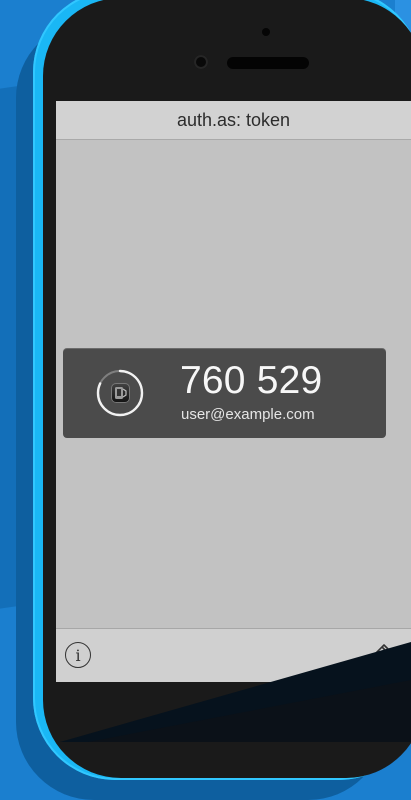 Image resolution: width=411 pixels, height=800 pixels. What do you see at coordinates (201, 62) in the screenshot?
I see `camera` at bounding box center [201, 62].